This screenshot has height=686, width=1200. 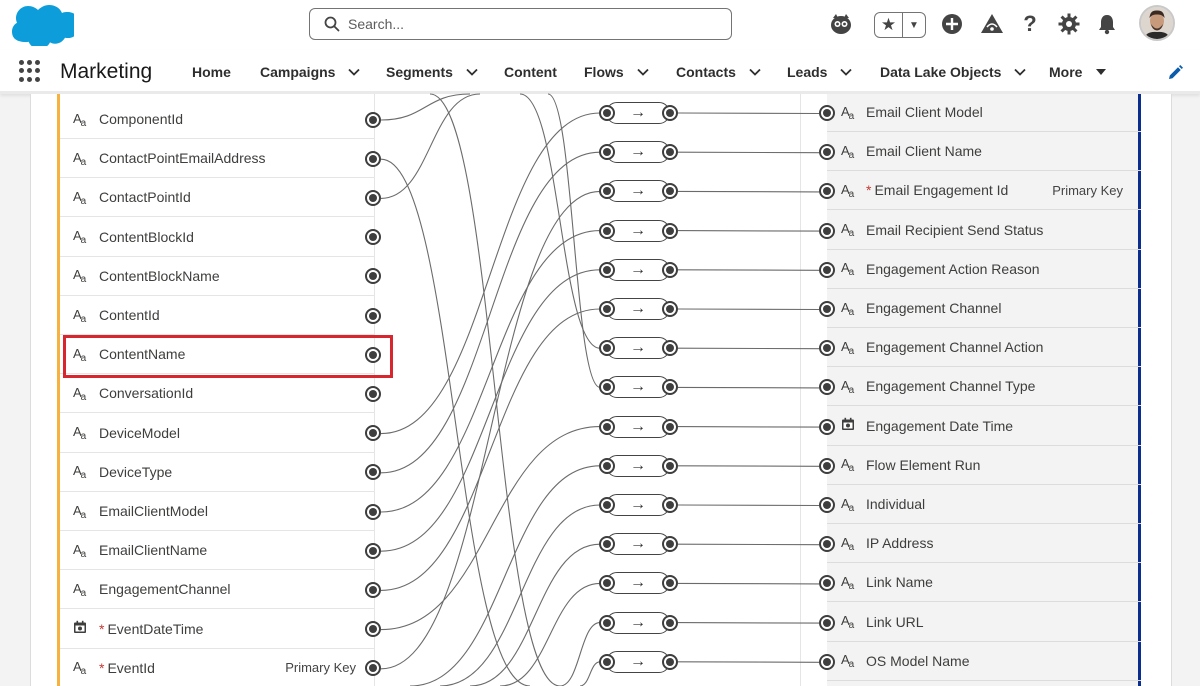 What do you see at coordinates (984, 387) in the screenshot?
I see `target-field-row: Aa Engagement Channel Type` at bounding box center [984, 387].